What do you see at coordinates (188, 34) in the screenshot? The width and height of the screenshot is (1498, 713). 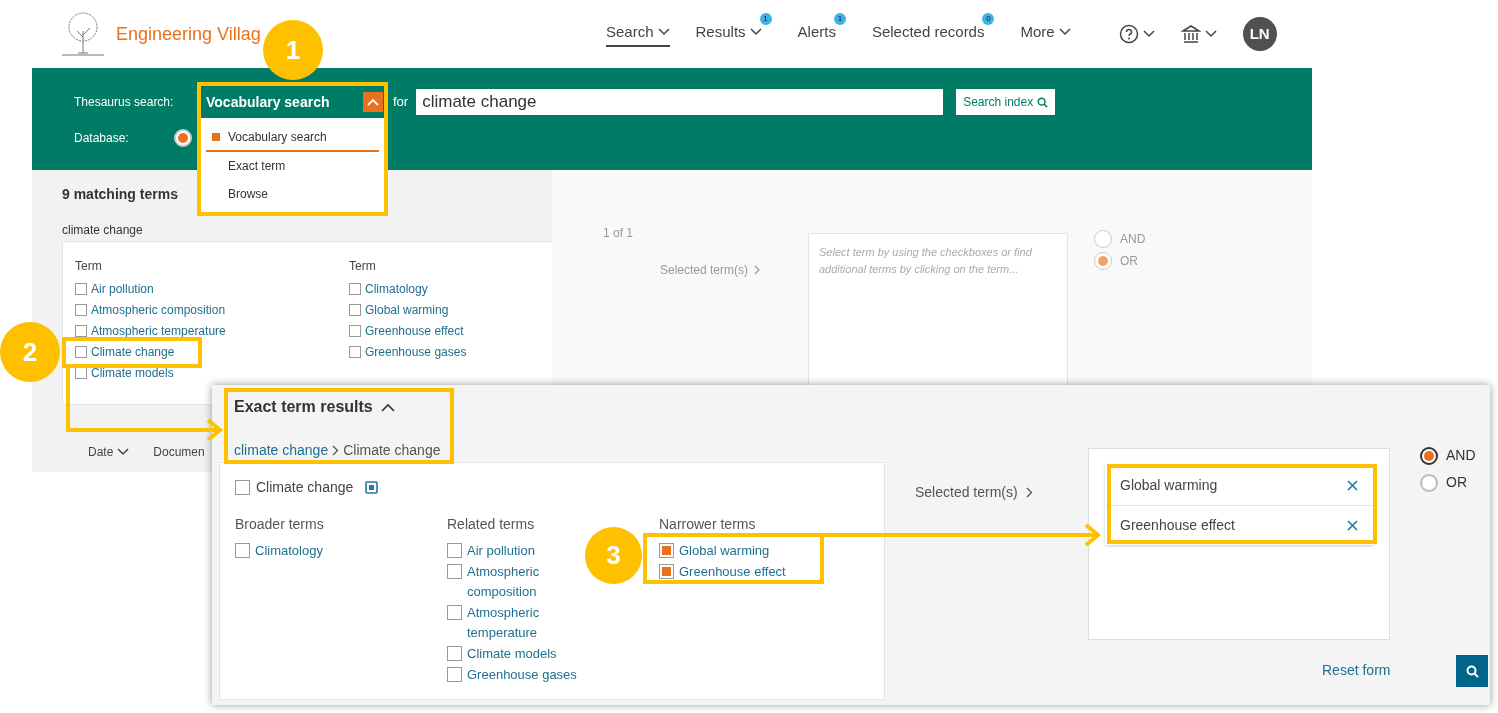 I see `site-logo-text: Engineering Villag` at bounding box center [188, 34].